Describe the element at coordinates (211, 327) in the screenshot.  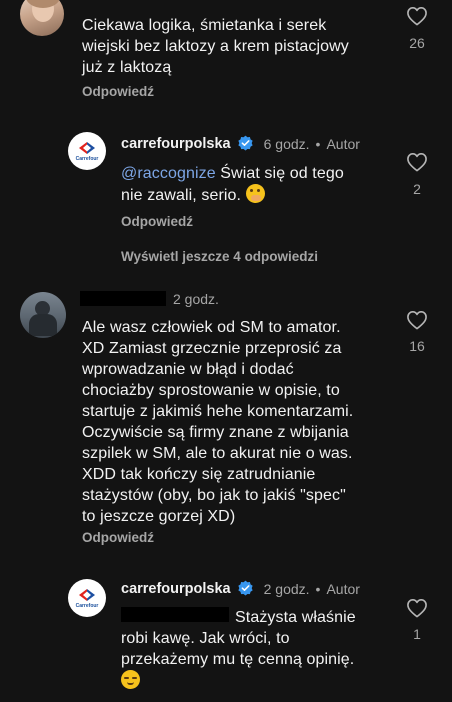
I see `comment-text-line: Ale wasz człowiek od SM to amator.` at that location.